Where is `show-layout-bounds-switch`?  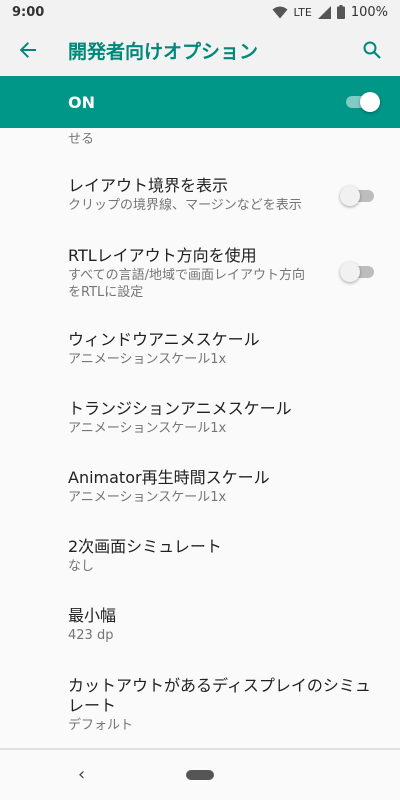
show-layout-bounds-switch is located at coordinates (358, 196).